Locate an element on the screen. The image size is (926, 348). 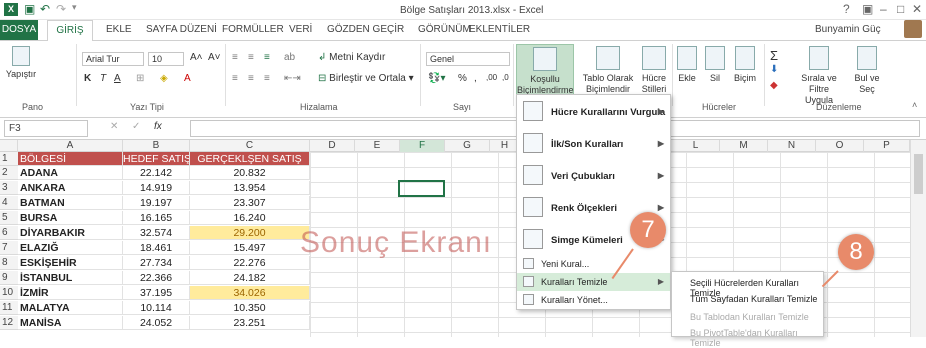
menu-item-top-bottom: İlk/Son Kuralları ▶ is located at coordinates (593, 144).